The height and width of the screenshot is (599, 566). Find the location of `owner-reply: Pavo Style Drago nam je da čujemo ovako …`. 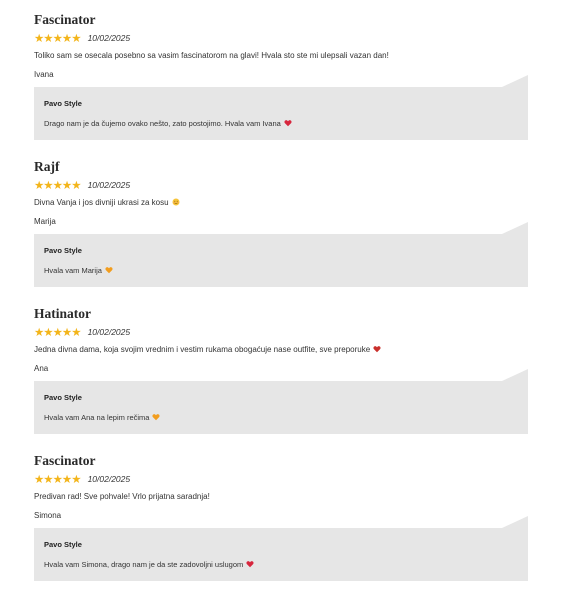

owner-reply: Pavo Style Drago nam je da čujemo ovako … is located at coordinates (281, 107).